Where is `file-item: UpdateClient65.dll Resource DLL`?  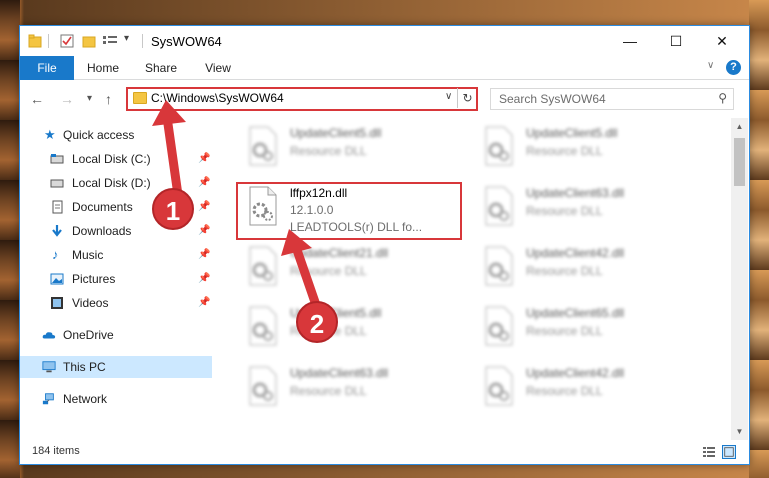
file-item: UpdateClient65.dll Resource DLL is located at coordinates (593, 330).